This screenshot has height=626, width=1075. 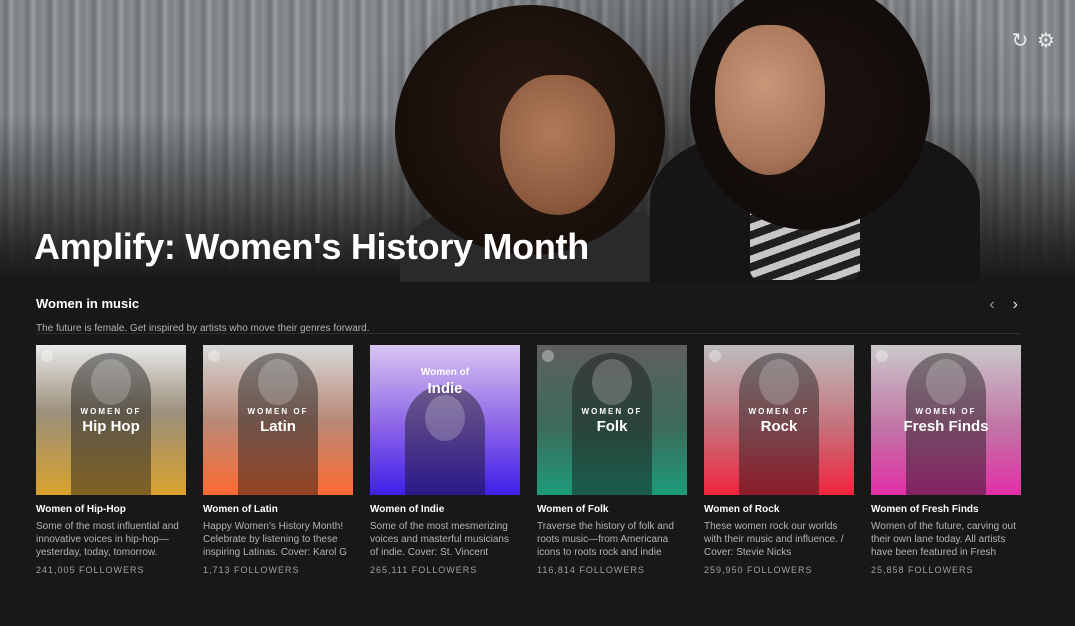 What do you see at coordinates (946, 426) in the screenshot?
I see `cover-genre: Fresh Finds` at bounding box center [946, 426].